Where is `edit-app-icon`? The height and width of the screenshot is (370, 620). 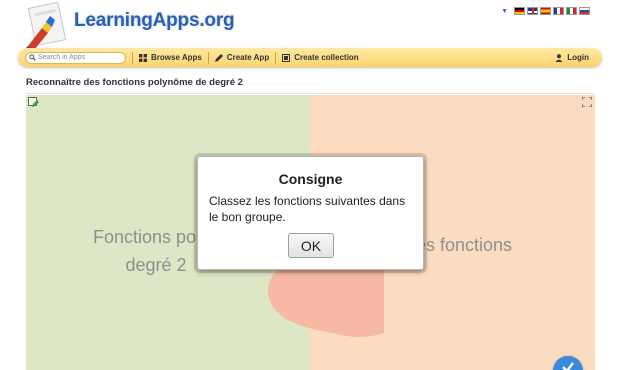
edit-app-icon is located at coordinates (33, 102).